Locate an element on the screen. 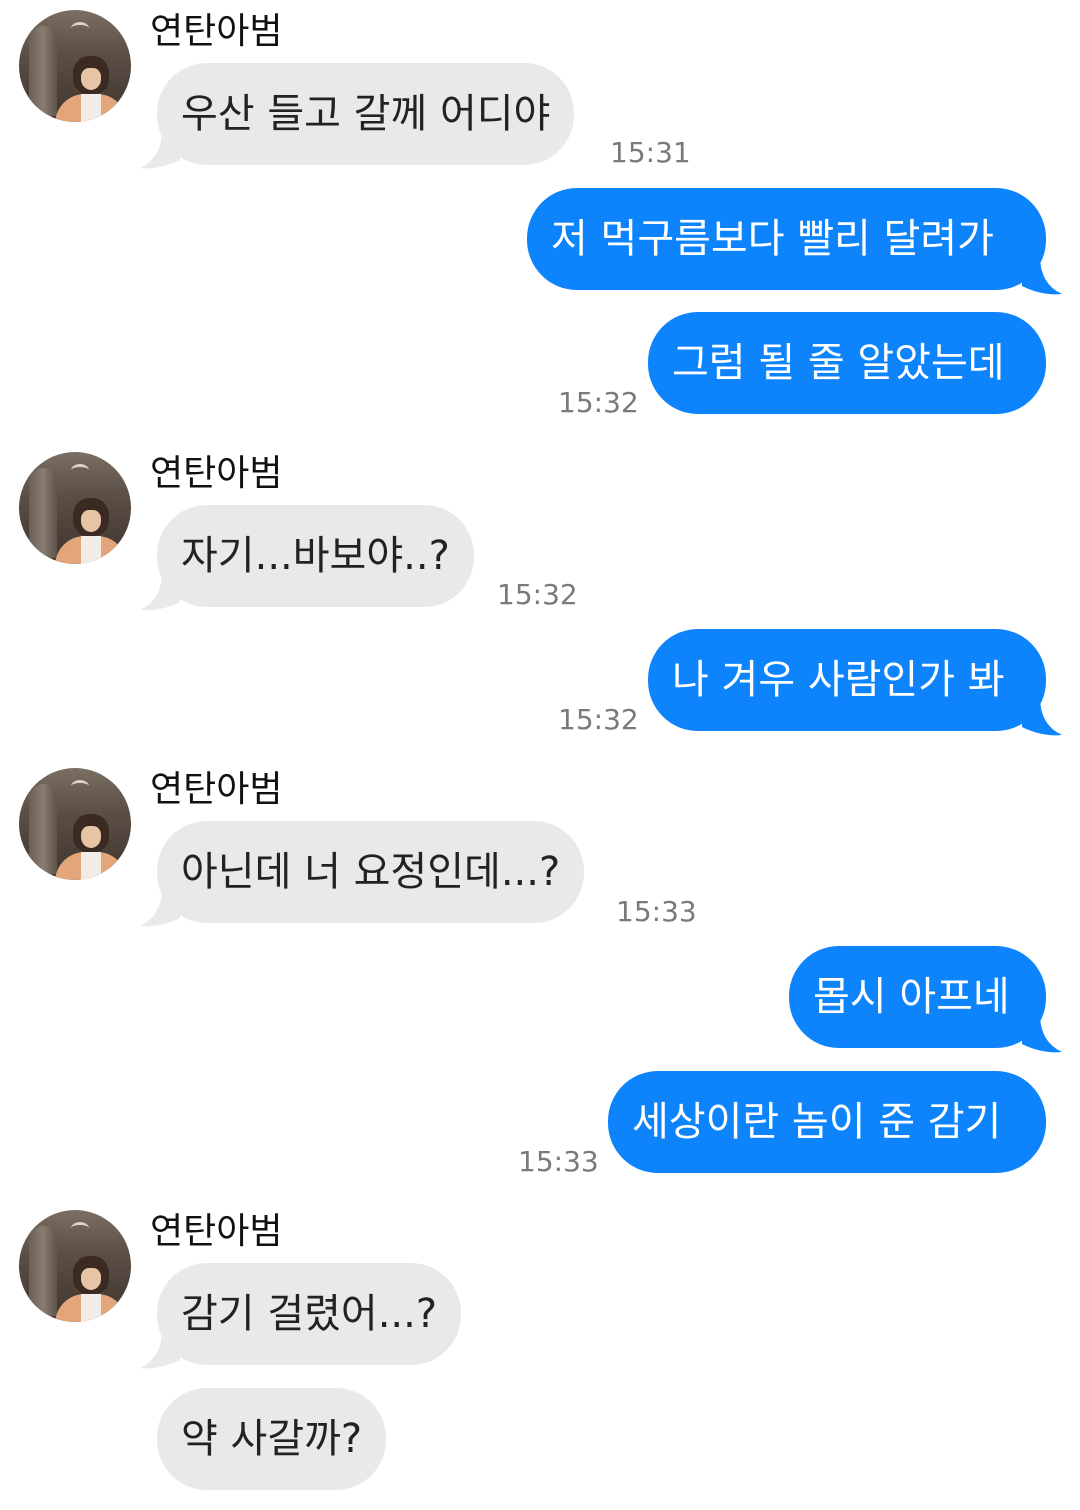 This screenshot has height=1510, width=1080. message-text: 몹시 아프네 is located at coordinates (911, 997).